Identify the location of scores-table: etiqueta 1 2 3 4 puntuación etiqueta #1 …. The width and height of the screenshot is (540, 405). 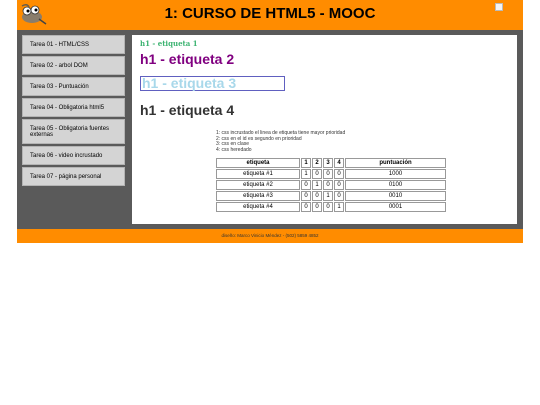
(331, 185).